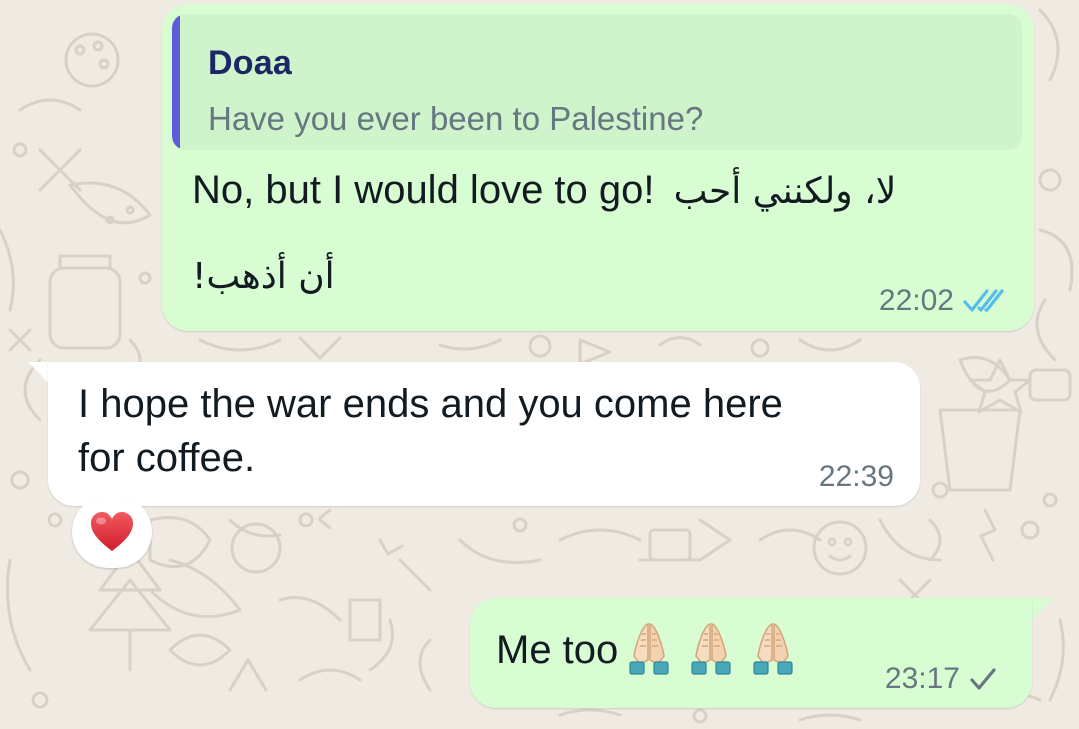  What do you see at coordinates (922, 678) in the screenshot?
I see `message-time: 23:17` at bounding box center [922, 678].